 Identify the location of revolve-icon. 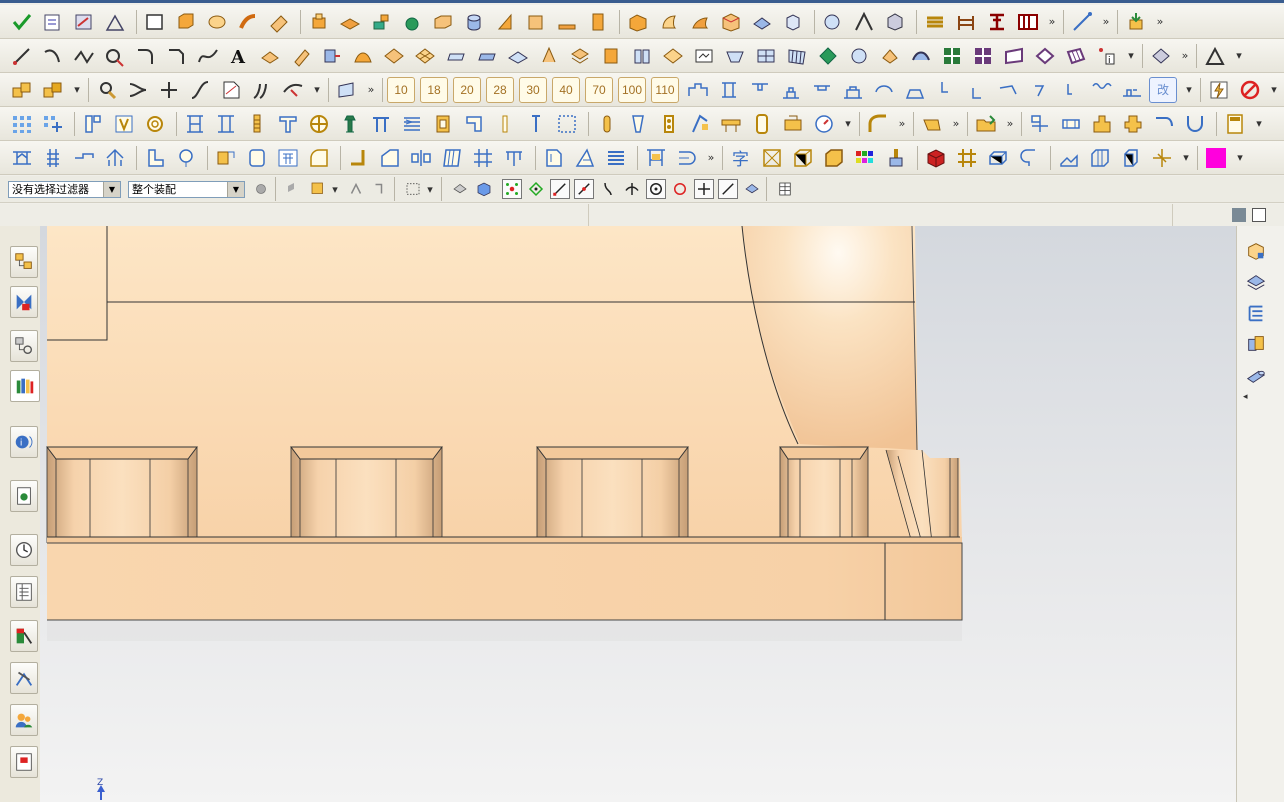
(216, 22).